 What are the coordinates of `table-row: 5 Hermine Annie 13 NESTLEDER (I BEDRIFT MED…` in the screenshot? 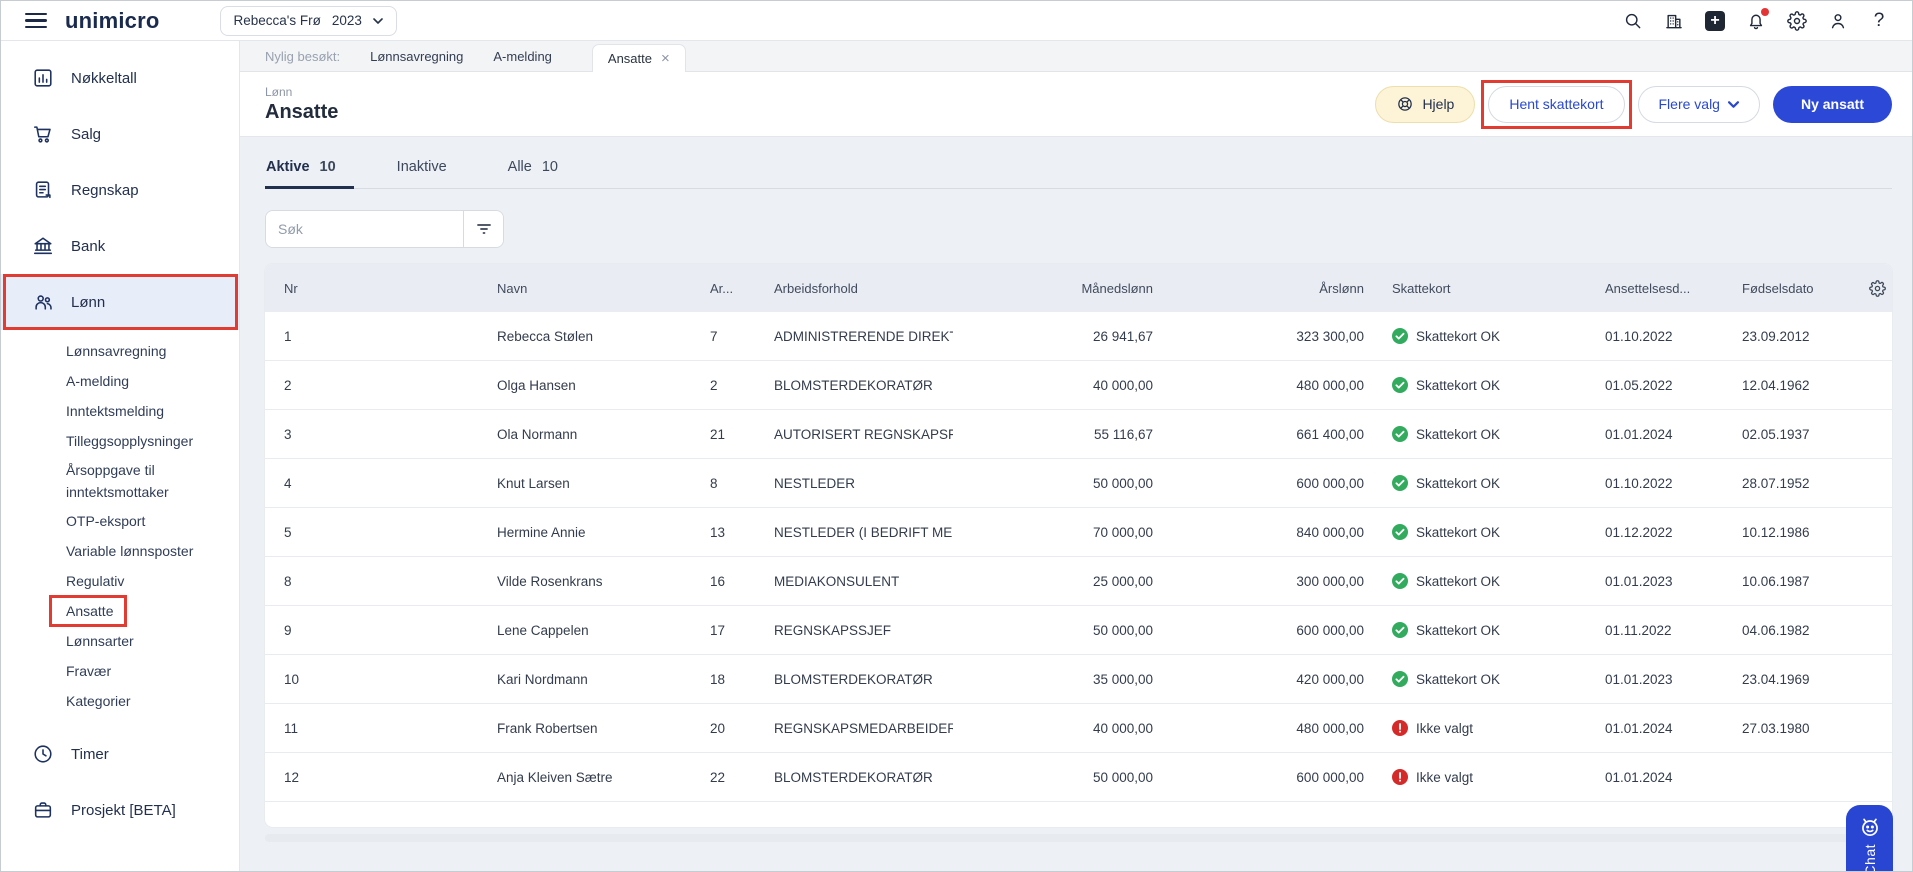 It's located at (1078, 532).